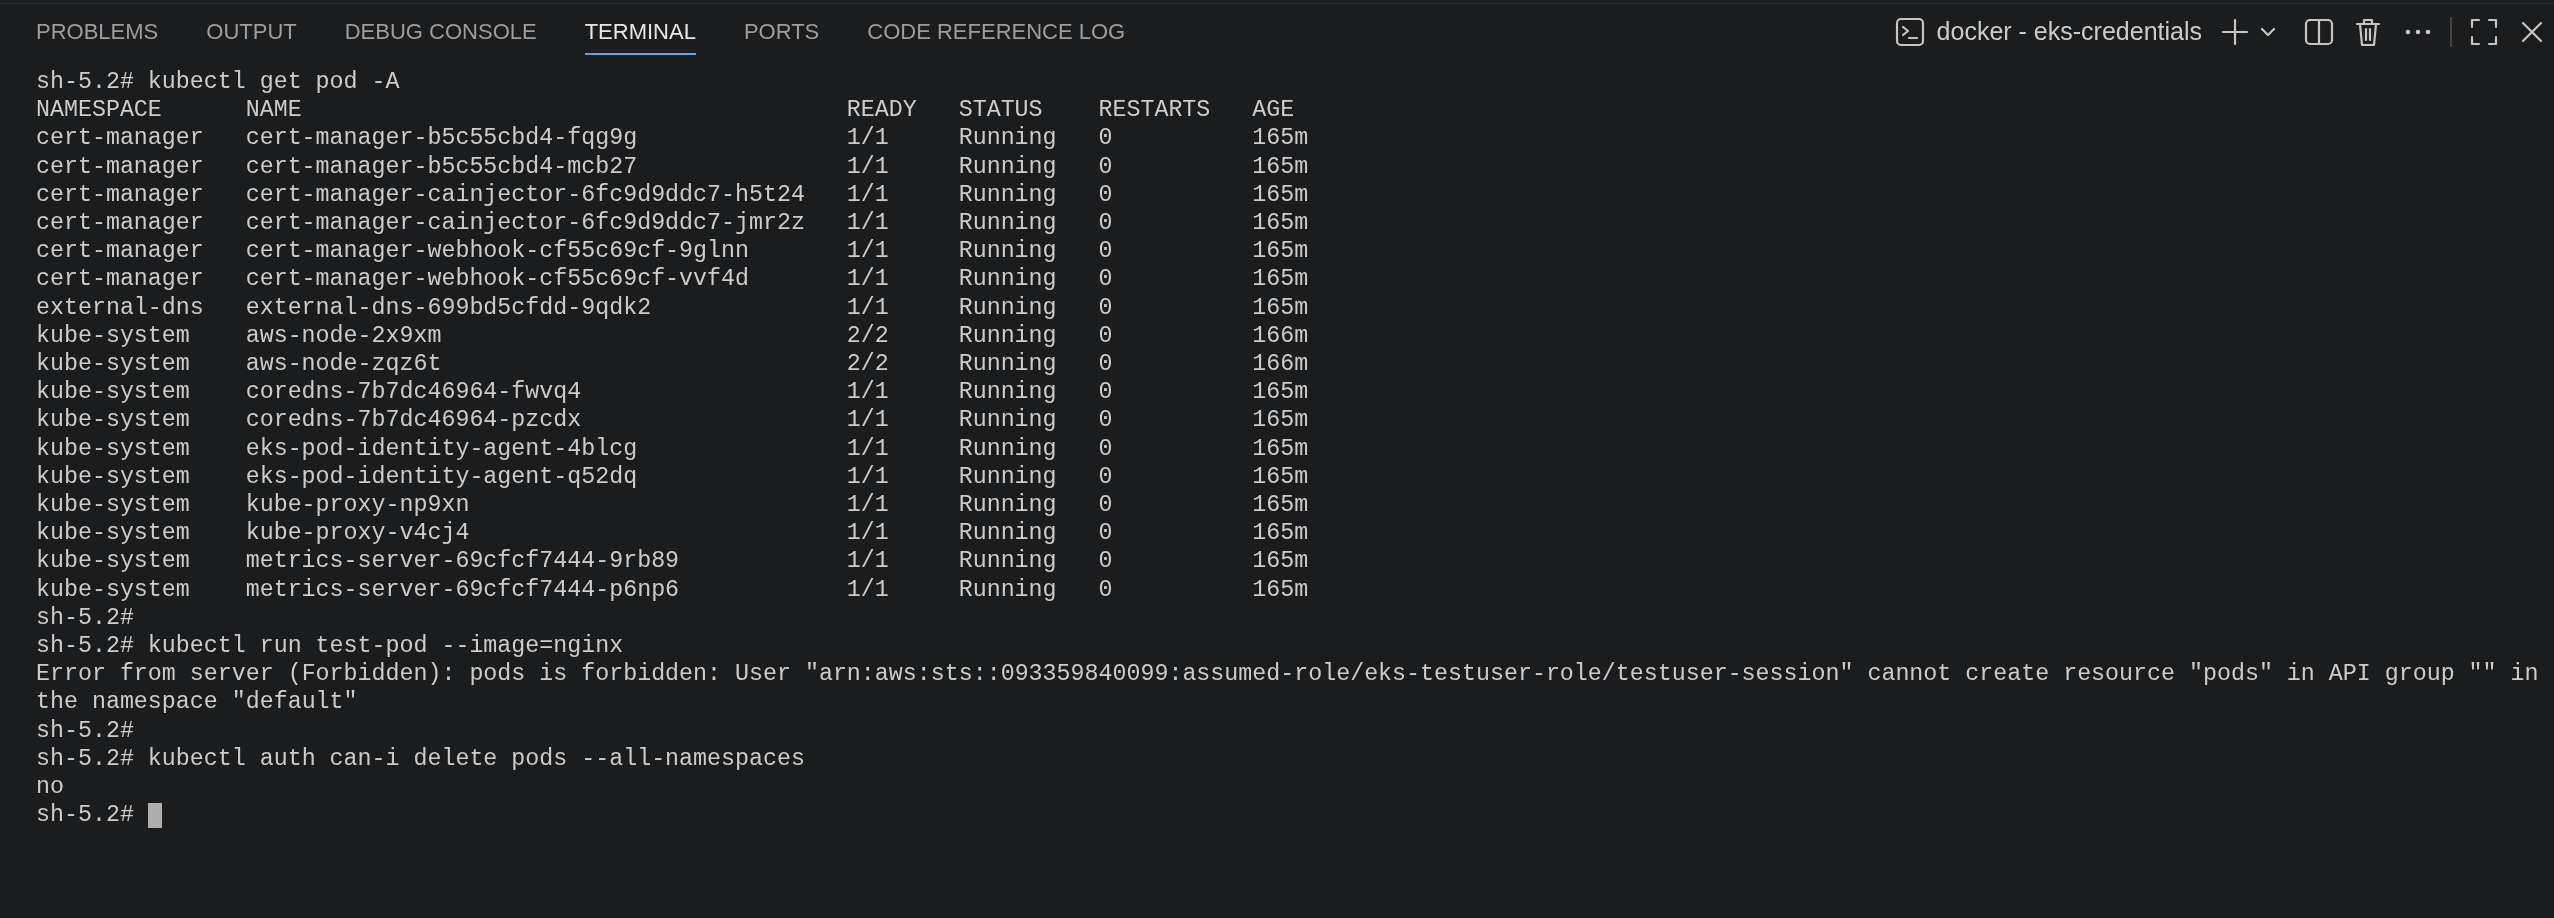 This screenshot has width=2554, height=918. Describe the element at coordinates (197, 702) in the screenshot. I see `terminal-line: the namespace "default"` at that location.